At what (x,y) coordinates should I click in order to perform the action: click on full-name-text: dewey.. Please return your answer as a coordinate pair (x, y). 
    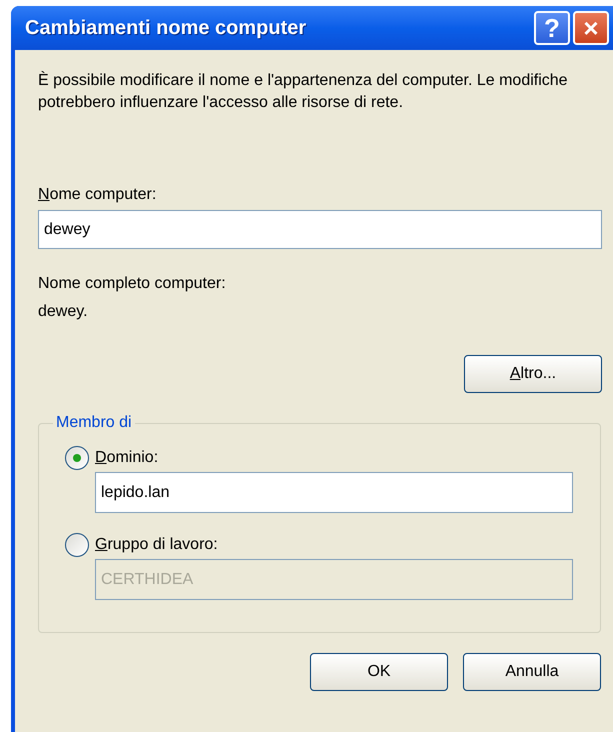
    Looking at the image, I should click on (63, 312).